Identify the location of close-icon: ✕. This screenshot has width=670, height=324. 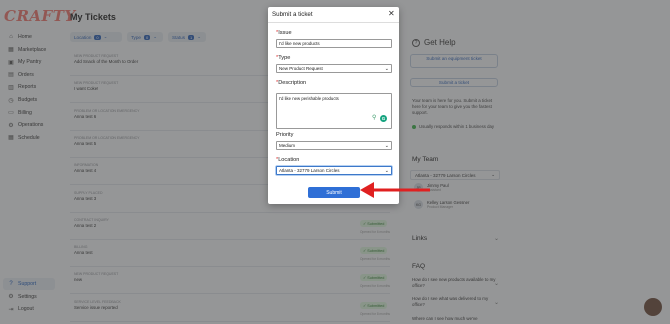
(391, 14).